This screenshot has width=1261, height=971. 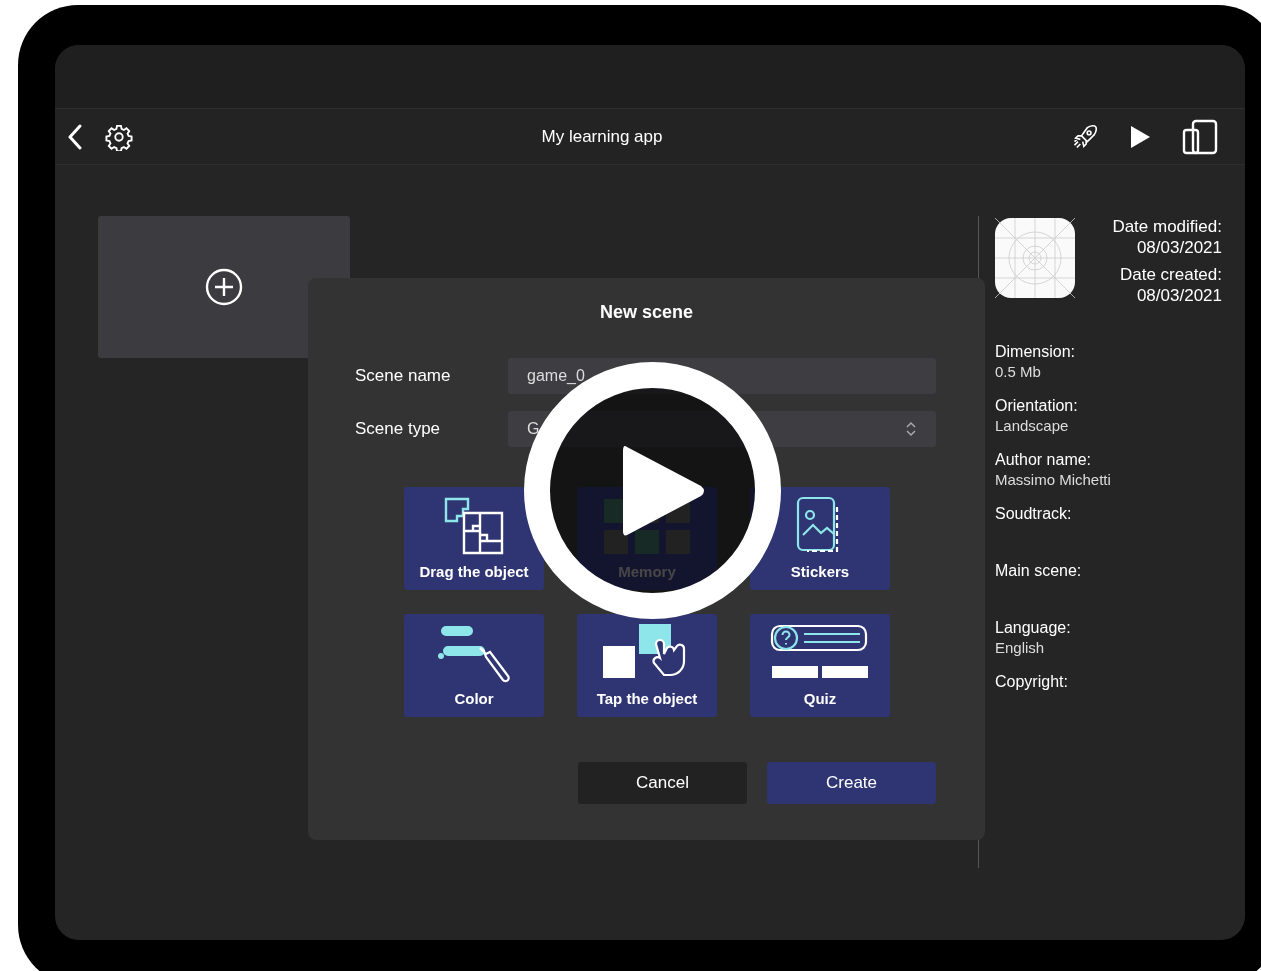 What do you see at coordinates (1200, 136) in the screenshot?
I see `device-preview-icon` at bounding box center [1200, 136].